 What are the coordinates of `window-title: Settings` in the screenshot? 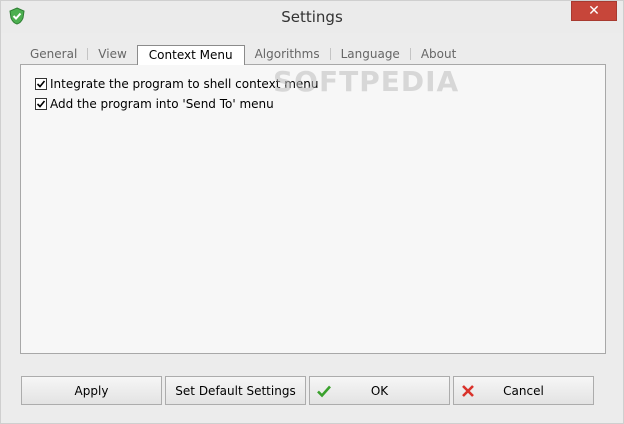 It's located at (312, 17).